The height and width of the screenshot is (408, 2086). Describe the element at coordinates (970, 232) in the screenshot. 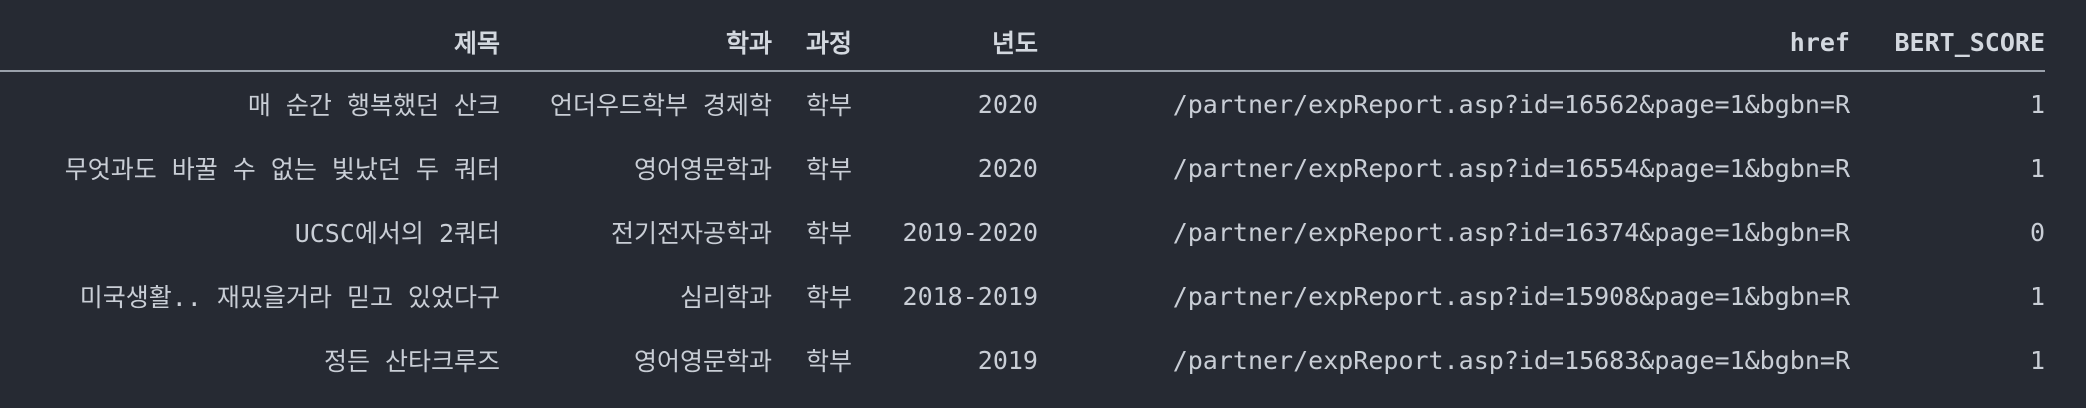

I see `cell-year: 2019-2020` at that location.